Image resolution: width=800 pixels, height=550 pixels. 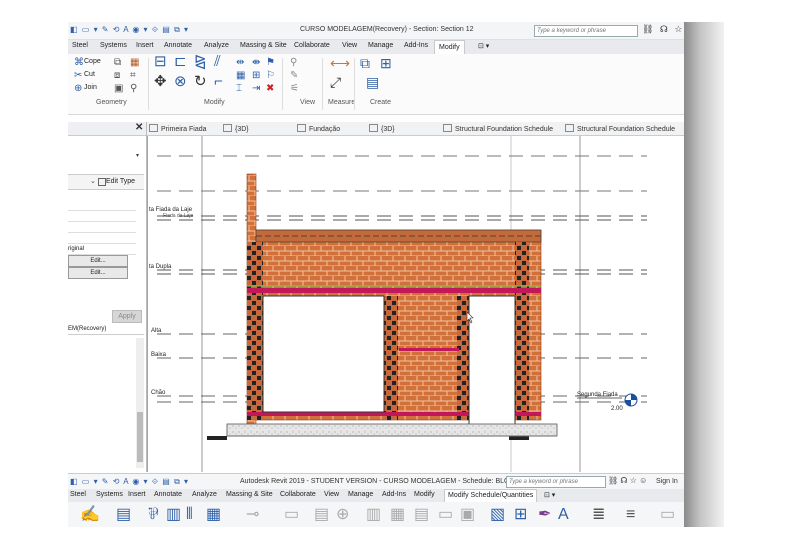 What do you see at coordinates (90, 515) in the screenshot?
I see `properties-icon: ✍` at bounding box center [90, 515].